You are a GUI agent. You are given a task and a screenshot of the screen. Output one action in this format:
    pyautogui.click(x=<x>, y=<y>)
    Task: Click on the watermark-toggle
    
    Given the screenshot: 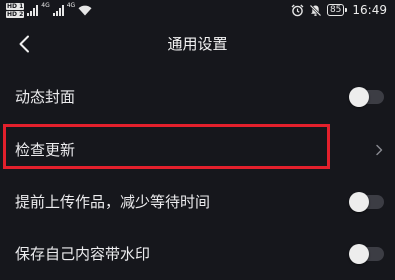 What is the action you would take?
    pyautogui.click(x=366, y=254)
    